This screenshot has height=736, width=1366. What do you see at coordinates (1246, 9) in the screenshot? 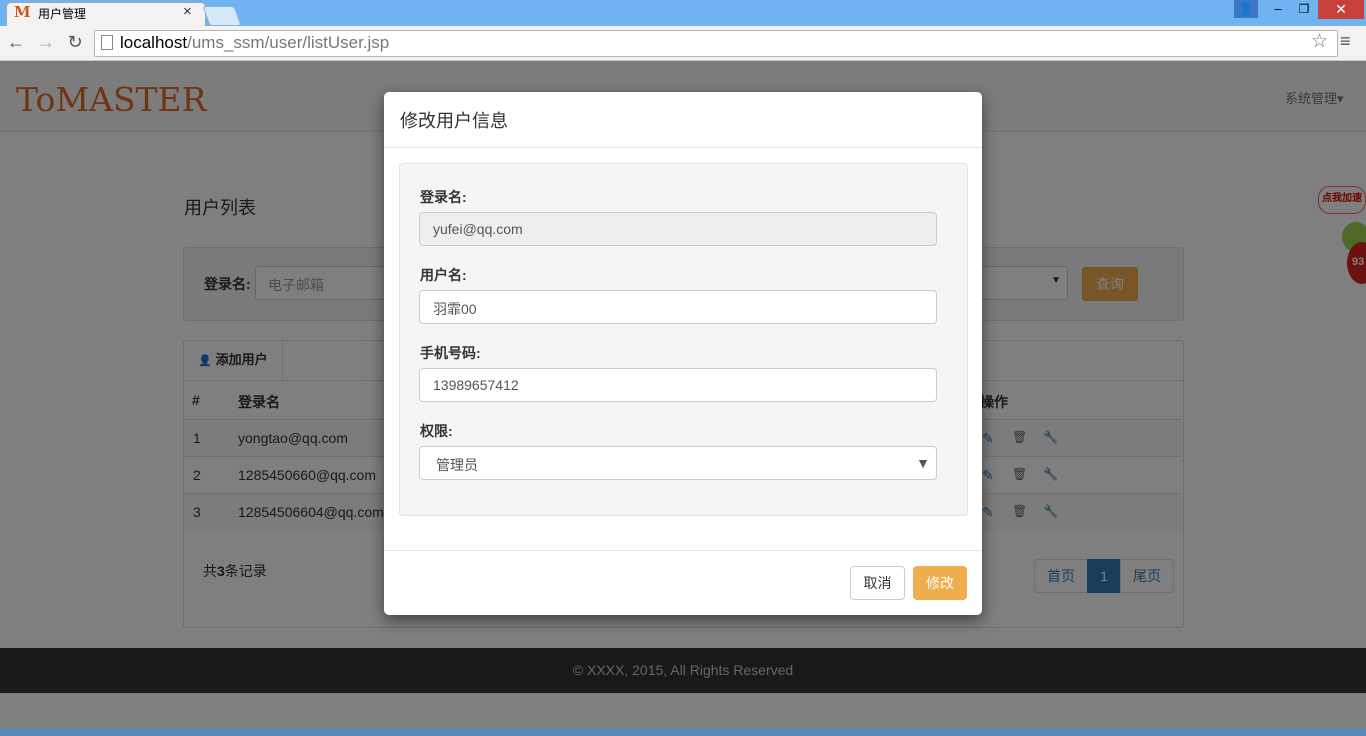
I see `window-user-icon: 👤` at bounding box center [1246, 9].